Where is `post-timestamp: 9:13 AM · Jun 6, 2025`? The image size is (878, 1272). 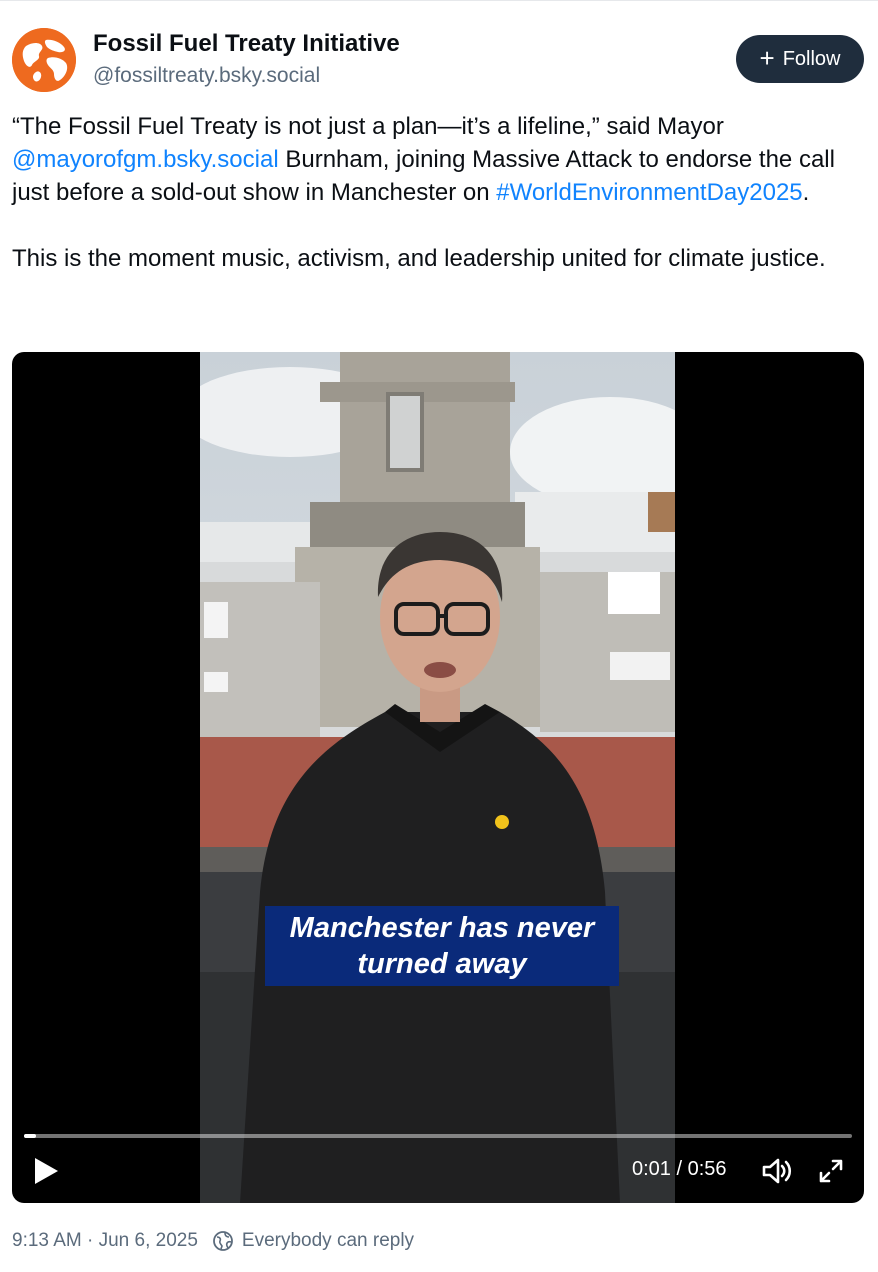 post-timestamp: 9:13 AM · Jun 6, 2025 is located at coordinates (105, 1241).